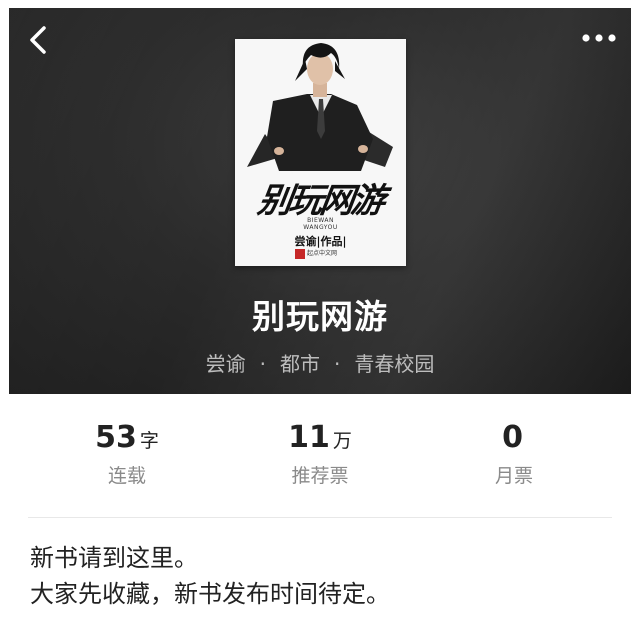 The height and width of the screenshot is (627, 640). Describe the element at coordinates (309, 437) in the screenshot. I see `stat-value: 11` at that location.